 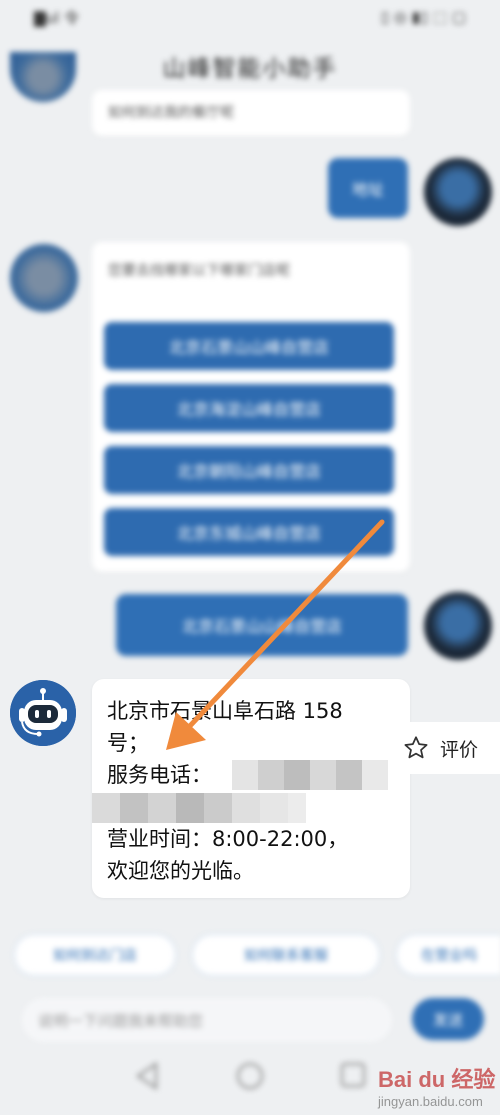 I want to click on quick-chip-label: 如何到达门店, so click(x=95, y=956).